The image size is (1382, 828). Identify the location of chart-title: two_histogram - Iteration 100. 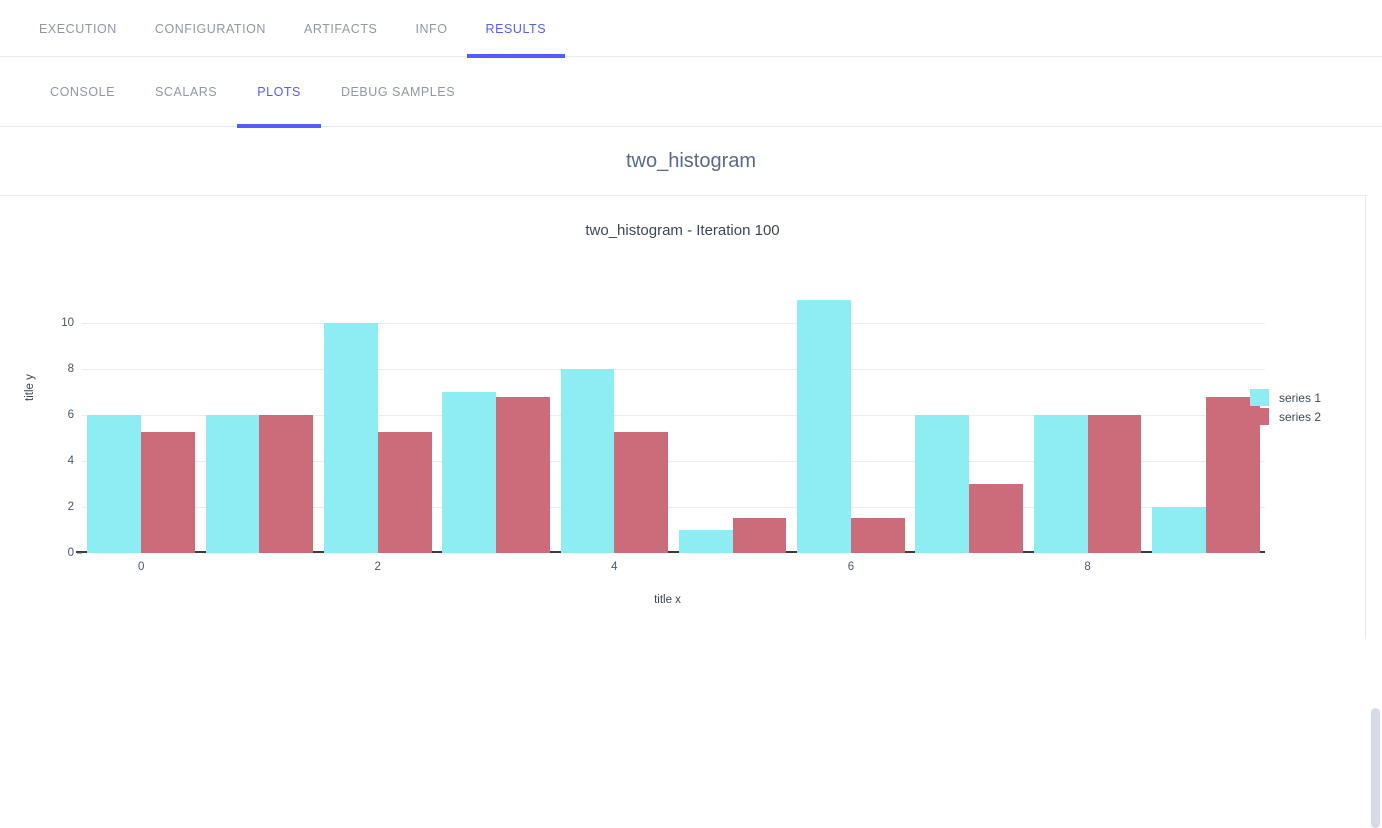
(682, 230).